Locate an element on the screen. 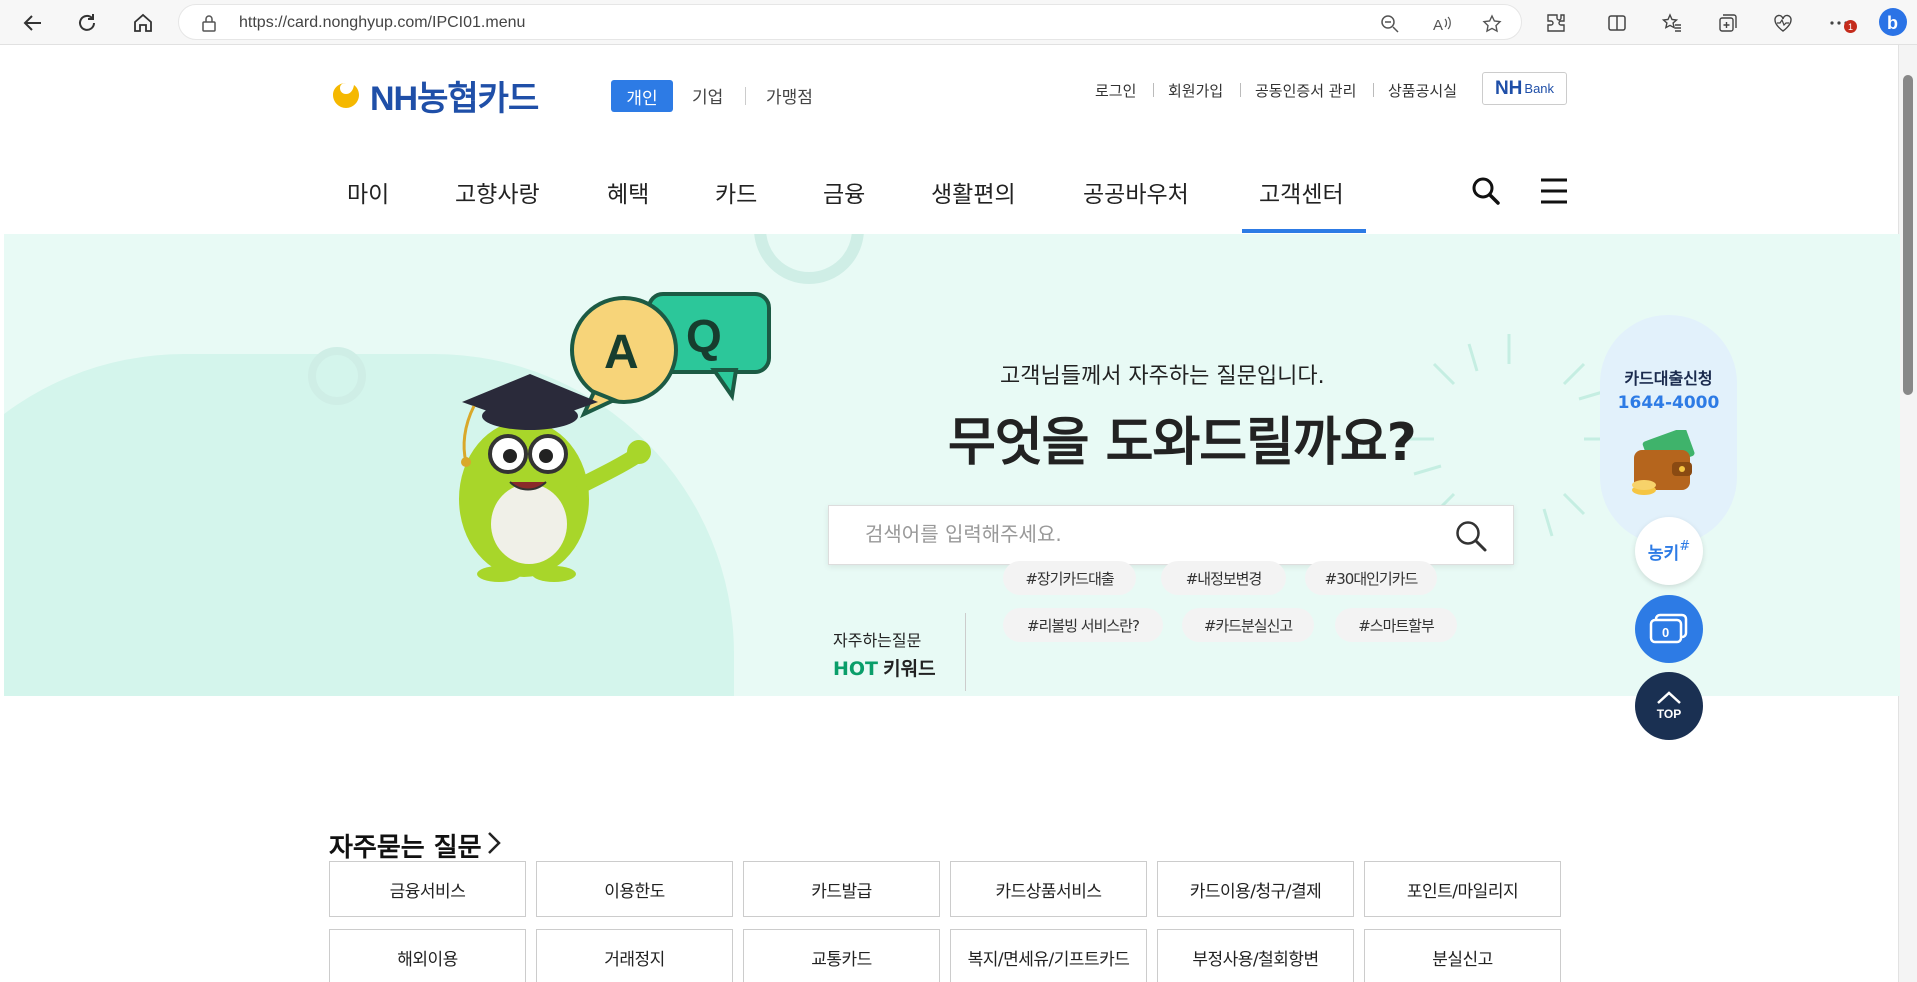 Image resolution: width=1917 pixels, height=982 pixels. faq-category-button: 카드발급 is located at coordinates (841, 889).